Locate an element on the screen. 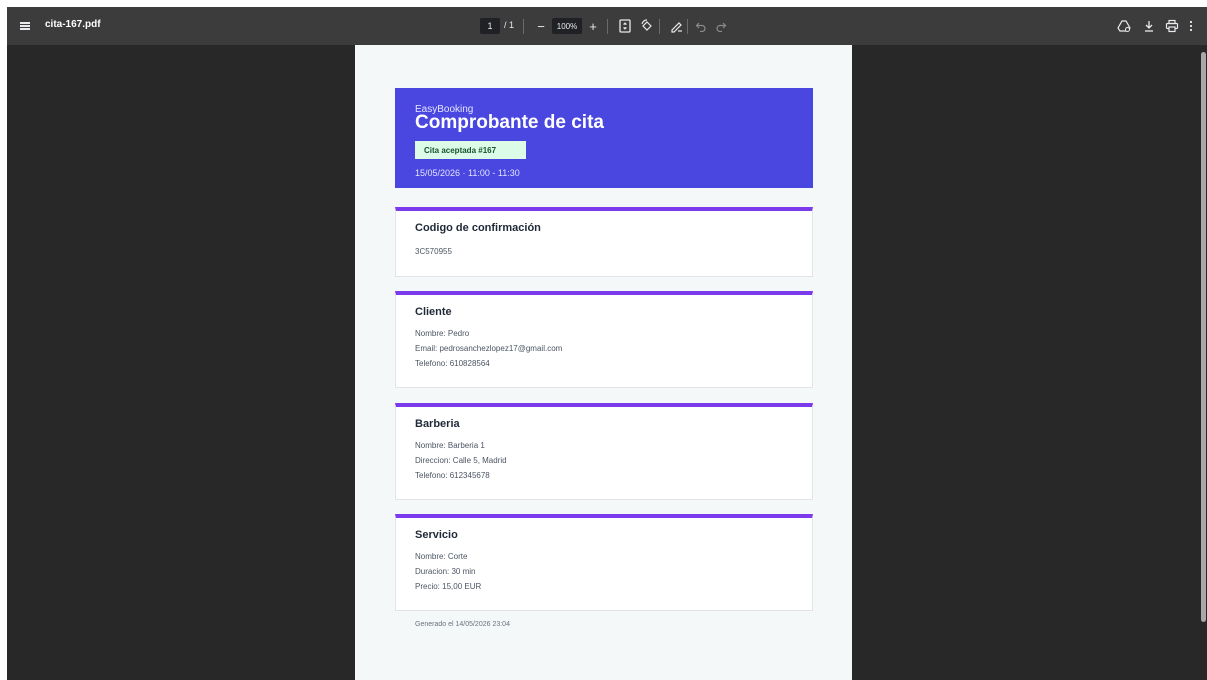 Image resolution: width=1207 pixels, height=680 pixels. status-badge: Cita aceptada #167 is located at coordinates (470, 150).